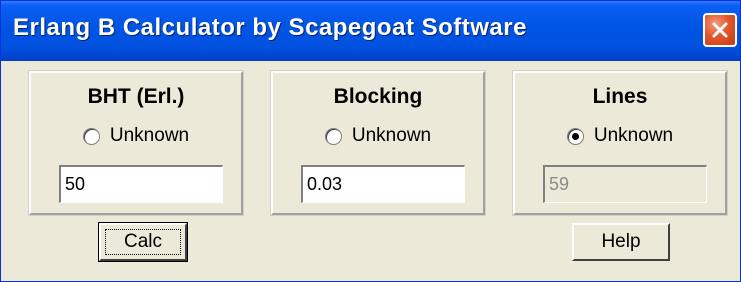  I want to click on bht-unknown-radio, so click(91, 136).